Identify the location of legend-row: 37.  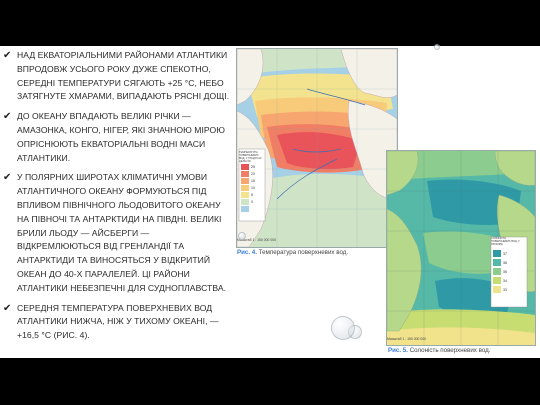
(508, 253).